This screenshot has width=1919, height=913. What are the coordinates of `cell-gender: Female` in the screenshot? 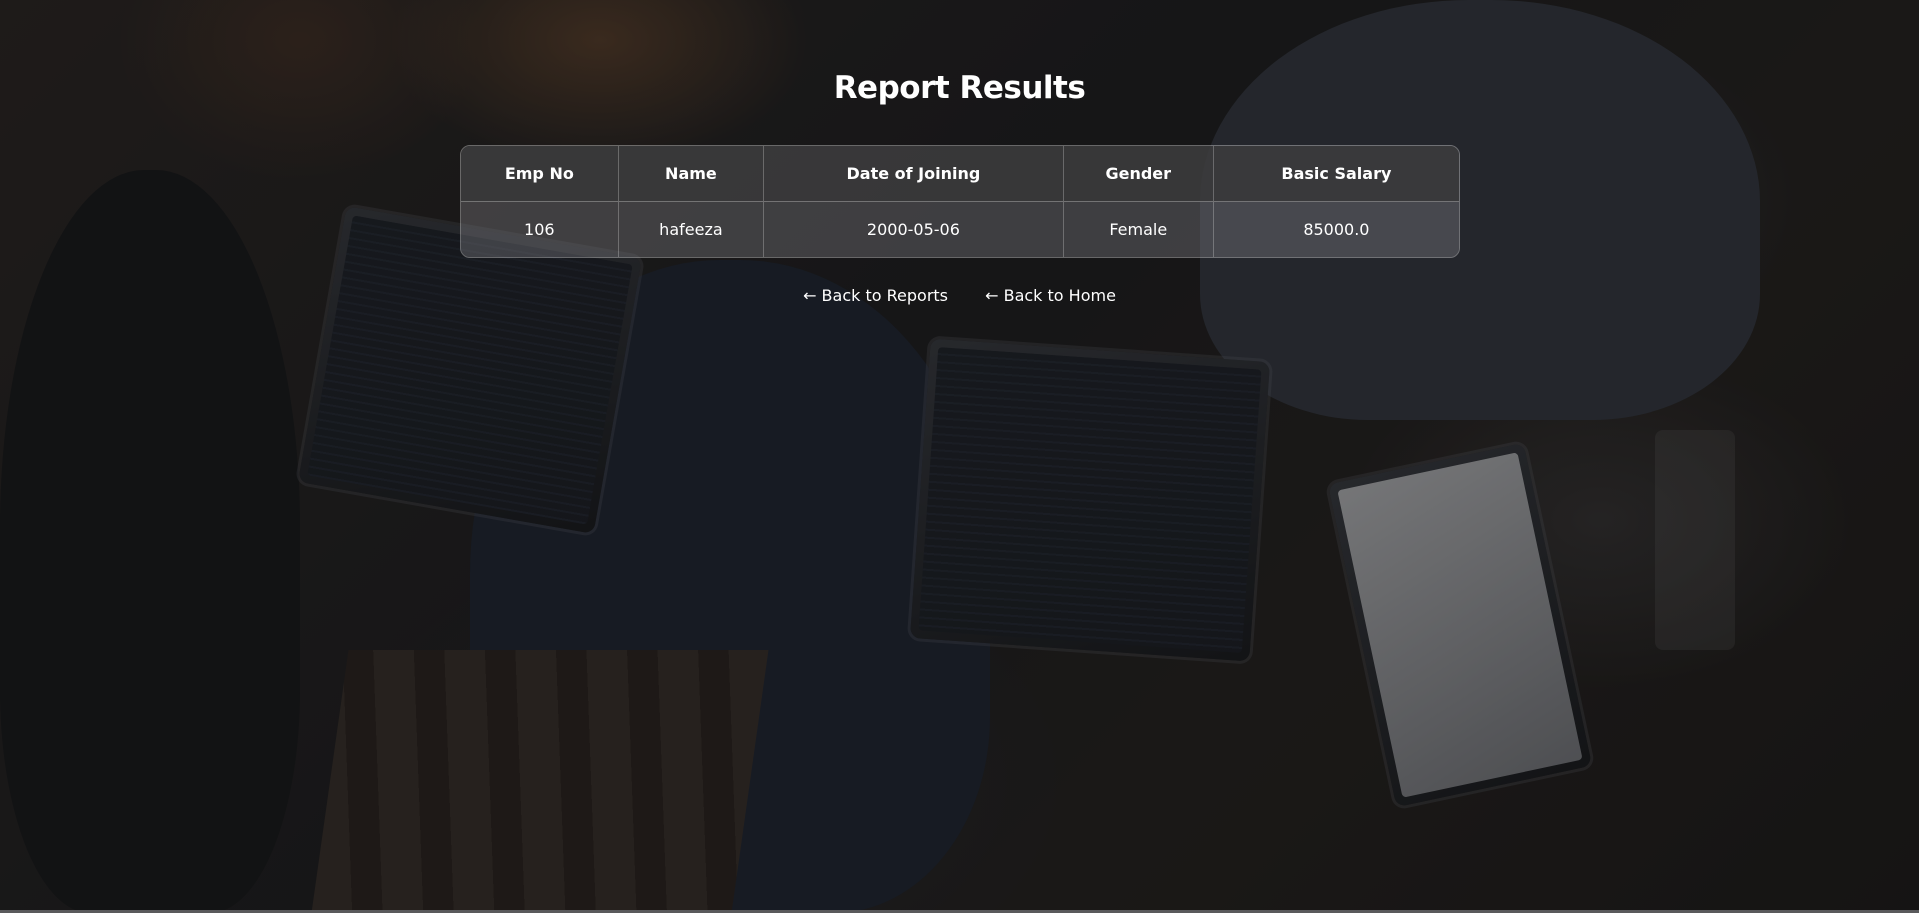 It's located at (1138, 229).